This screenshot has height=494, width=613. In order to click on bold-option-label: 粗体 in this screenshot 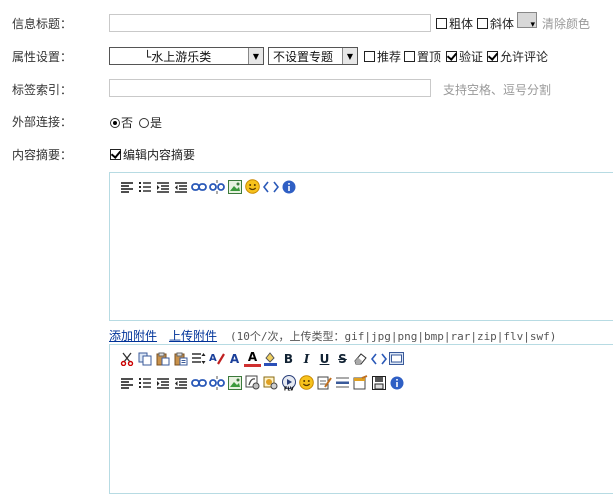, I will do `click(461, 24)`.